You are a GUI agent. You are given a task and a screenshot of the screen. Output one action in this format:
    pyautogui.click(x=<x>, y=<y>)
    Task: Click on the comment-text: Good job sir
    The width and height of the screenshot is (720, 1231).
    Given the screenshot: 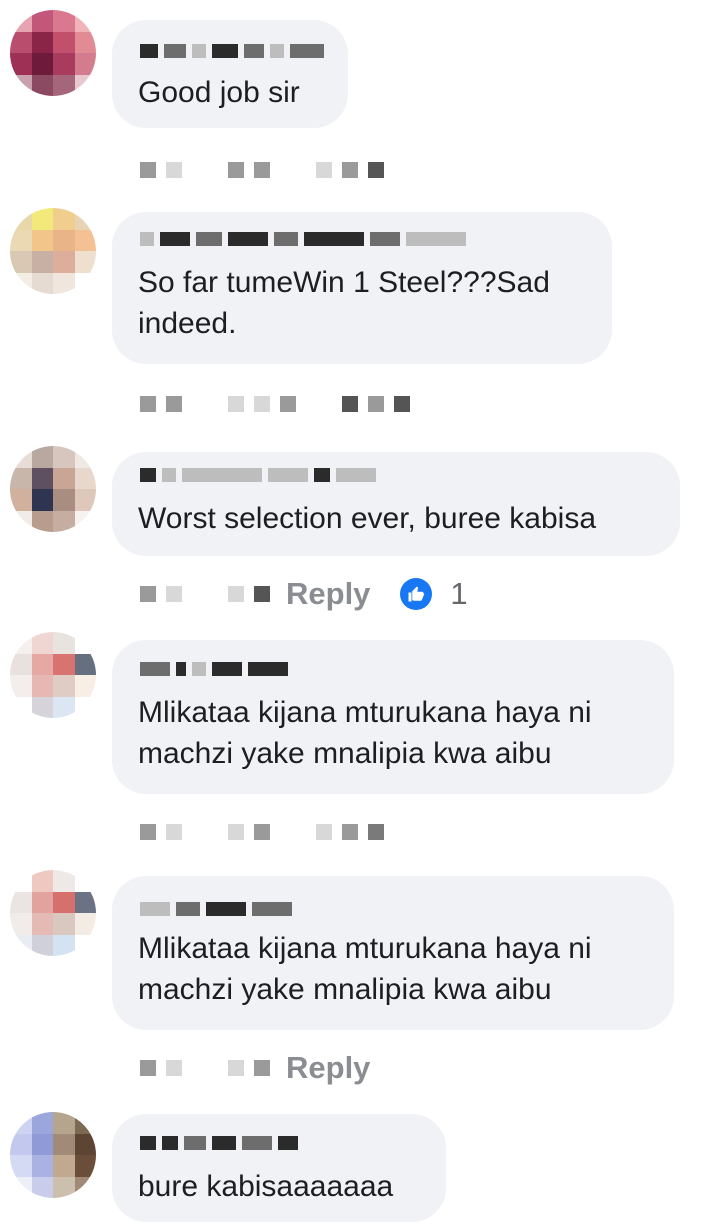 What is the action you would take?
    pyautogui.click(x=219, y=92)
    